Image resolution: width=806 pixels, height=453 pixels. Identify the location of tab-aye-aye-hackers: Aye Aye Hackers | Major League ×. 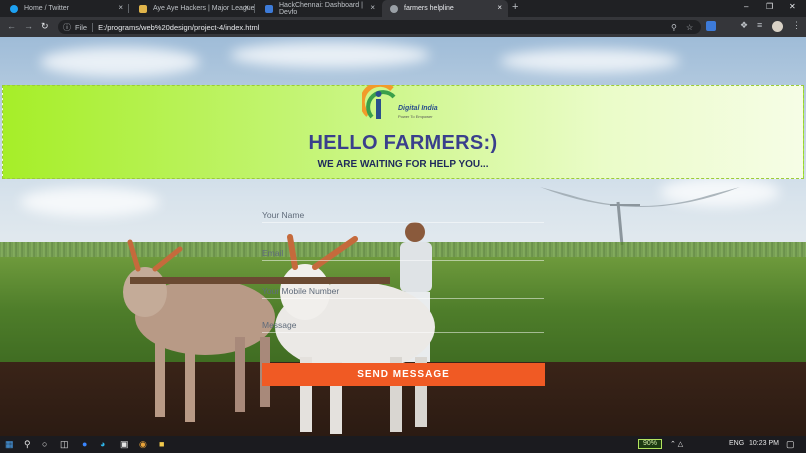
(193, 8).